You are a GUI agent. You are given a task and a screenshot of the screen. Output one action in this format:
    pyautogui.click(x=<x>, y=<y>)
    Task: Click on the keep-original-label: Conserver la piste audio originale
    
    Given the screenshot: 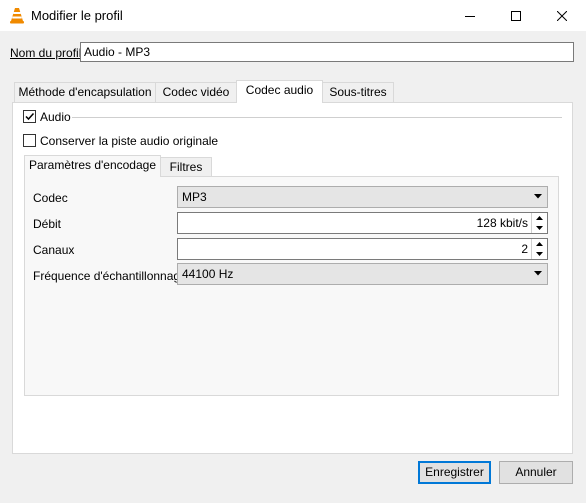 What is the action you would take?
    pyautogui.click(x=129, y=141)
    